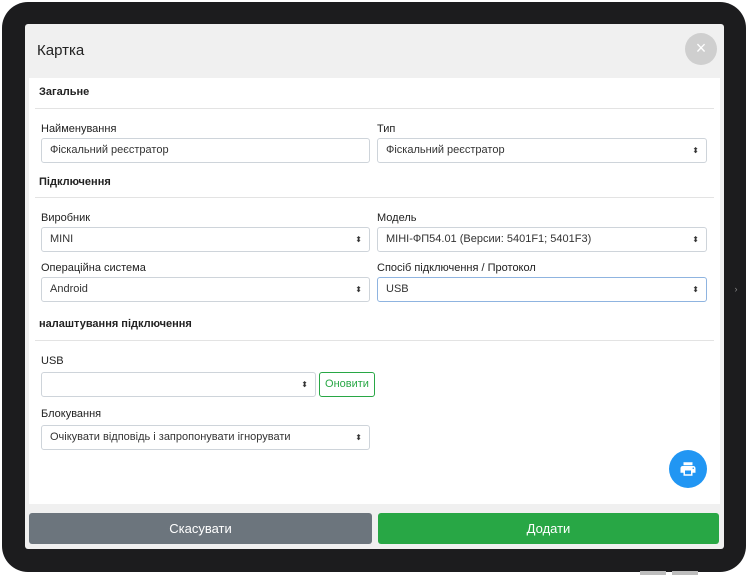 Image resolution: width=750 pixels, height=575 pixels. Describe the element at coordinates (69, 289) in the screenshot. I see `os-select-value: Android` at that location.